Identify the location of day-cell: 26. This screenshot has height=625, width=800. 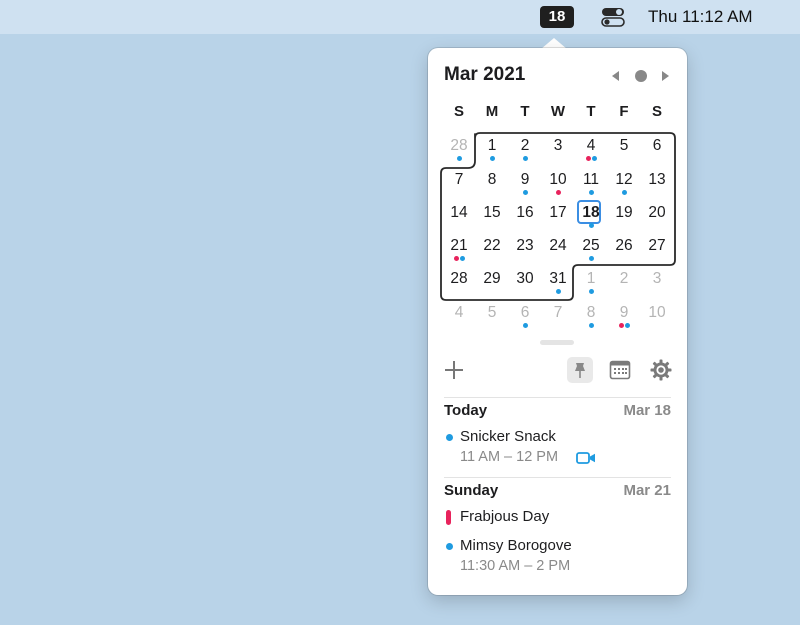
(624, 249).